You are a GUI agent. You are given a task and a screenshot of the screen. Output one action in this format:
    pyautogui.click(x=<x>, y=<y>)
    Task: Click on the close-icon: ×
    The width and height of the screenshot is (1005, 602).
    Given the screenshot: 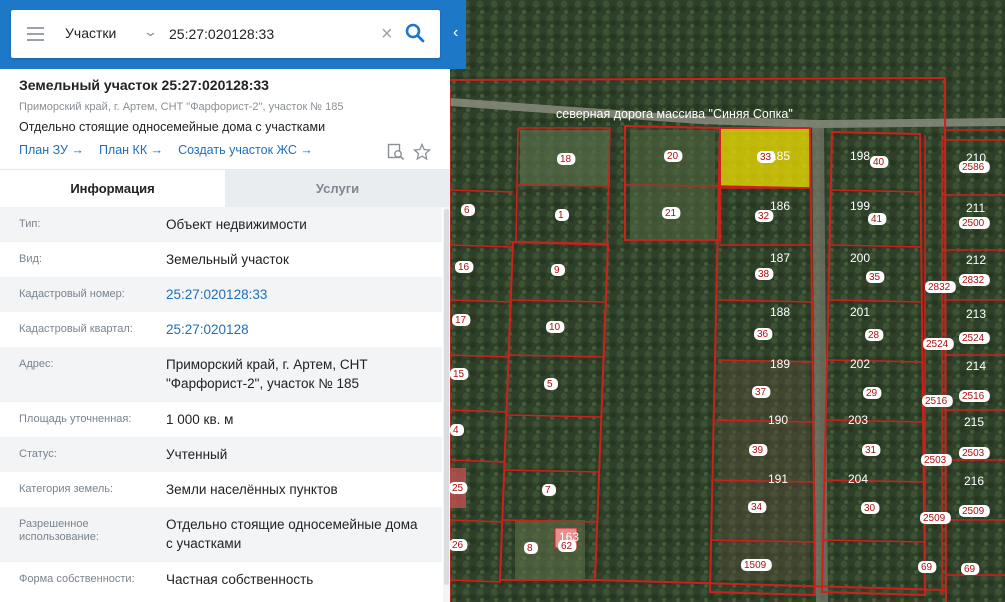 What is the action you would take?
    pyautogui.click(x=387, y=34)
    